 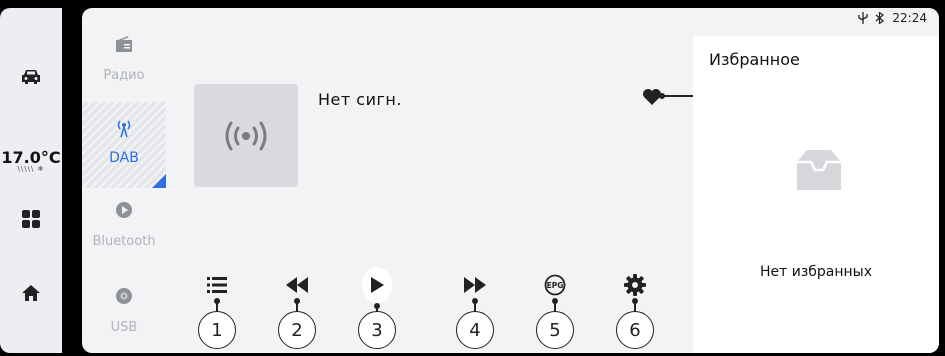 What do you see at coordinates (555, 330) in the screenshot?
I see `callout-5: 5` at bounding box center [555, 330].